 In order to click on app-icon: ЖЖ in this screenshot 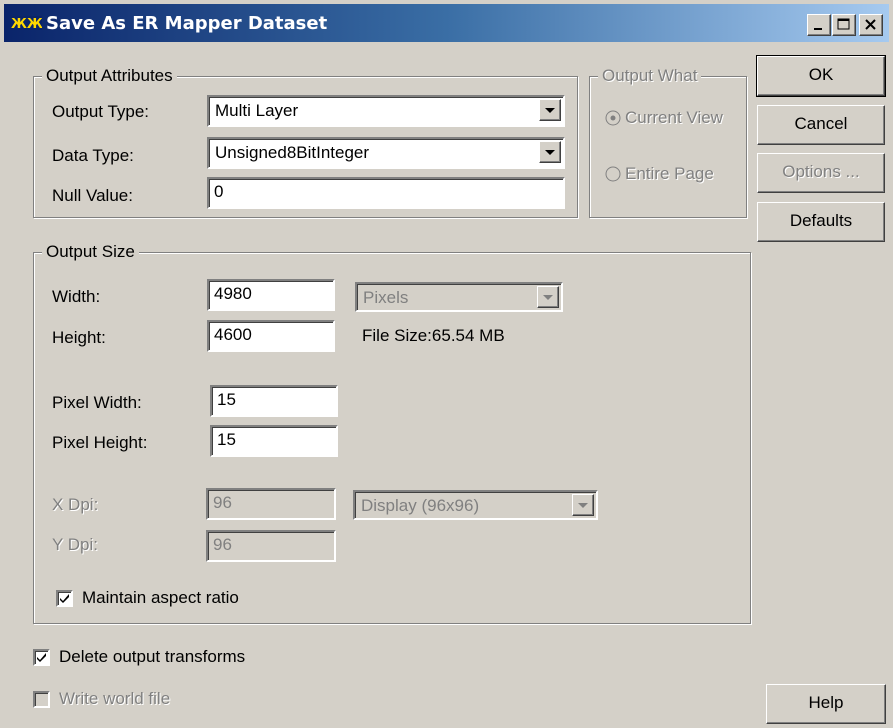, I will do `click(26, 24)`.